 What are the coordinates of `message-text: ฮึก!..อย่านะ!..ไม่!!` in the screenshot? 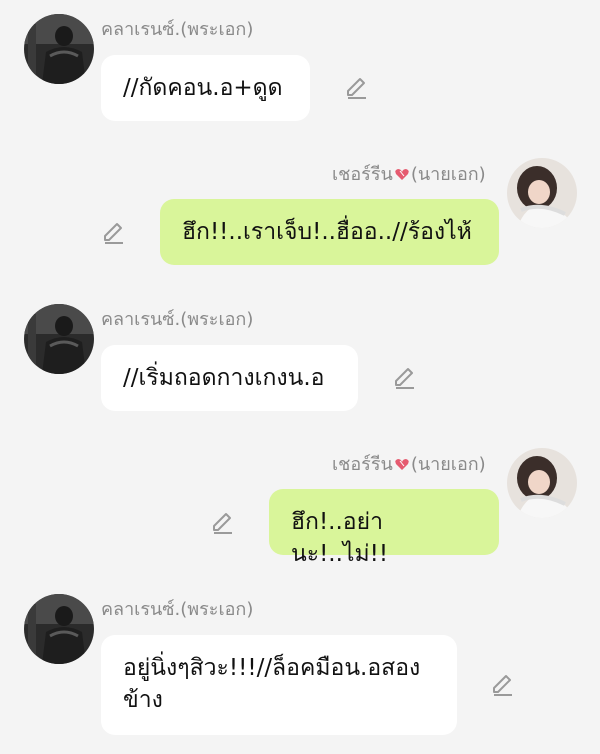 It's located at (340, 538).